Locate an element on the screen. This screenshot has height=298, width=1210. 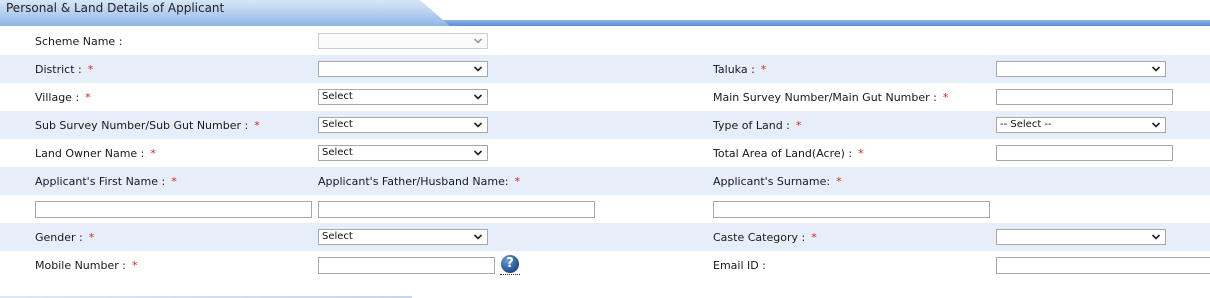
first-name-label: Applicant's First Name : * is located at coordinates (106, 181).